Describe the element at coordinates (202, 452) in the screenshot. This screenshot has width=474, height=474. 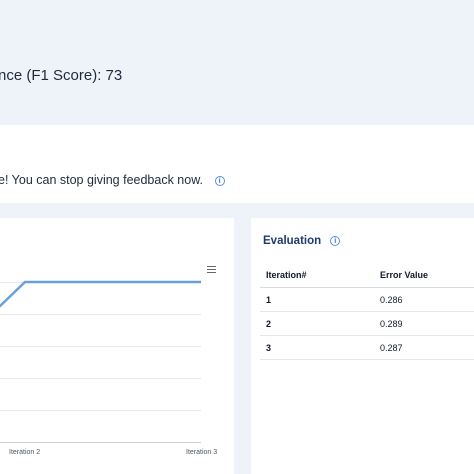
I see `x-tick-label-iteration-3: Iteration 3` at that location.